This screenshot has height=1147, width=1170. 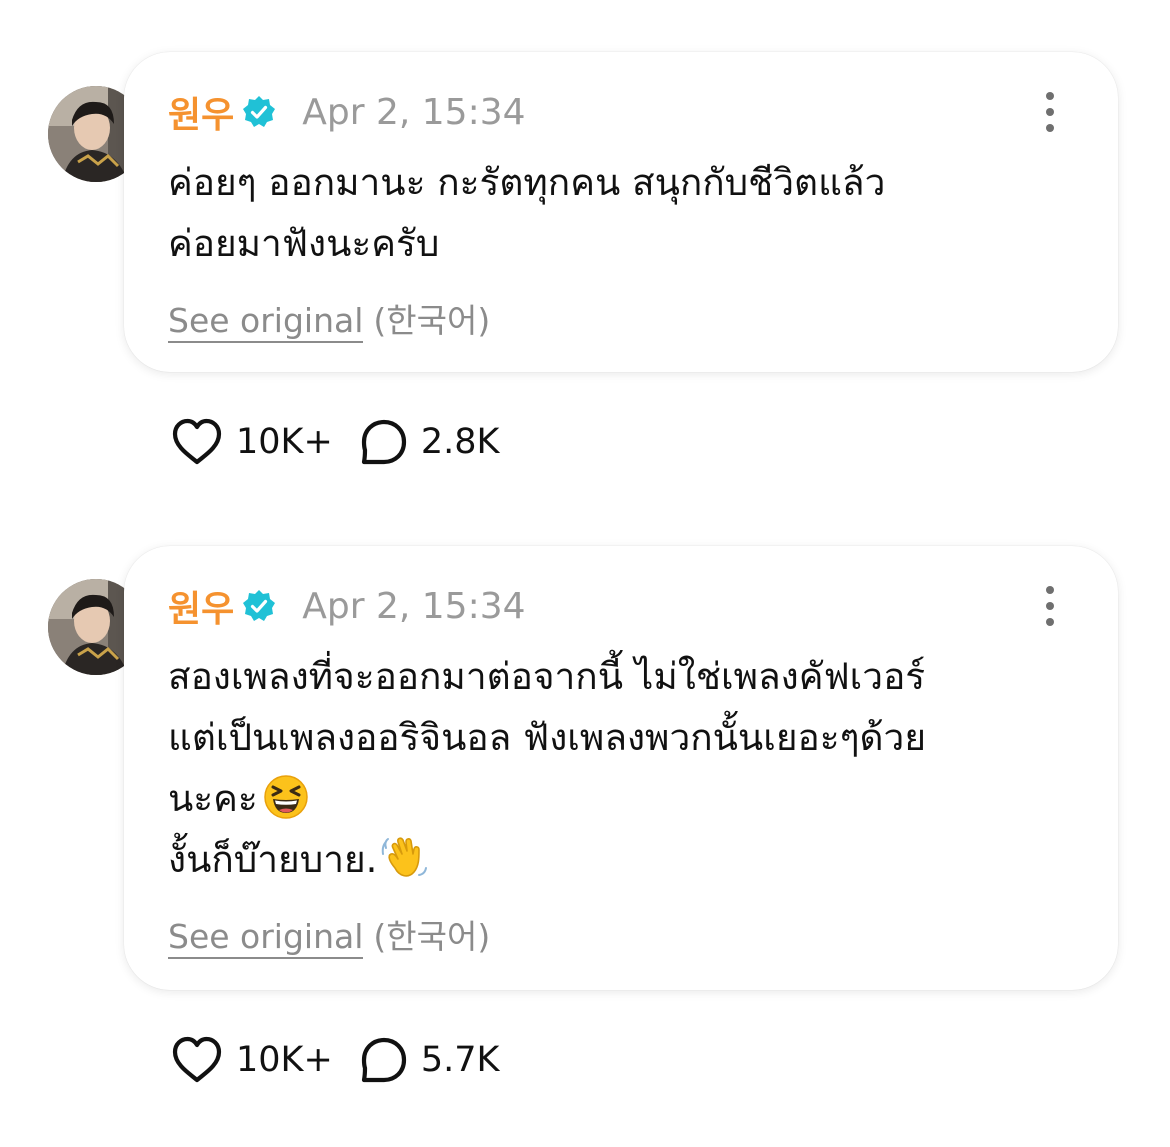 I want to click on comment-button: 5.7K, so click(x=429, y=1060).